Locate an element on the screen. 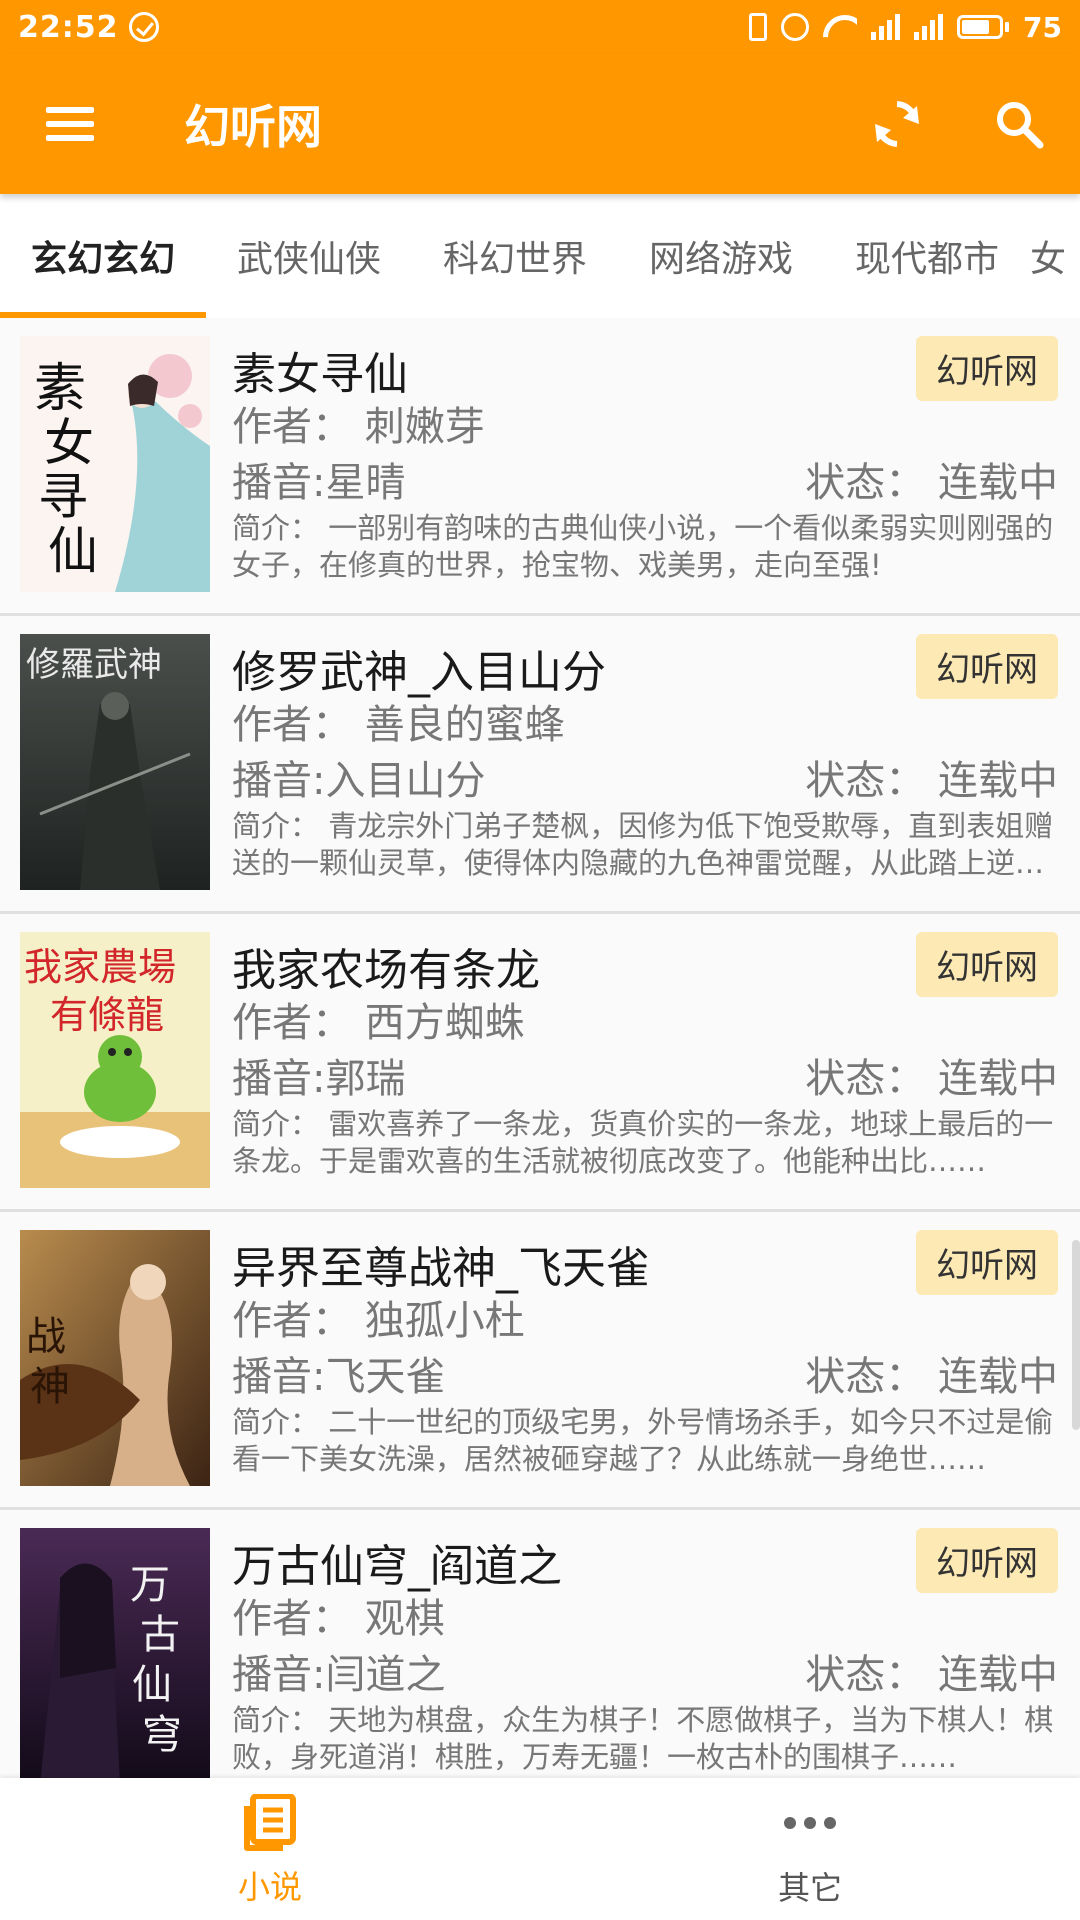 The image size is (1080, 1920). svg-text: 有條龍 is located at coordinates (107, 1015).